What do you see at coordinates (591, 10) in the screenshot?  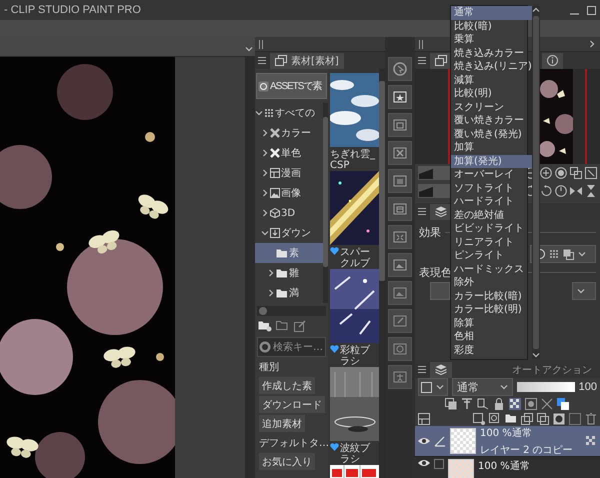 I see `maximize-icon` at bounding box center [591, 10].